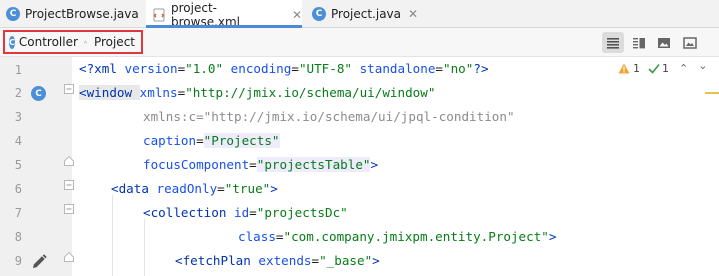 The width and height of the screenshot is (719, 276). I want to click on attr-name: id, so click(242, 212).